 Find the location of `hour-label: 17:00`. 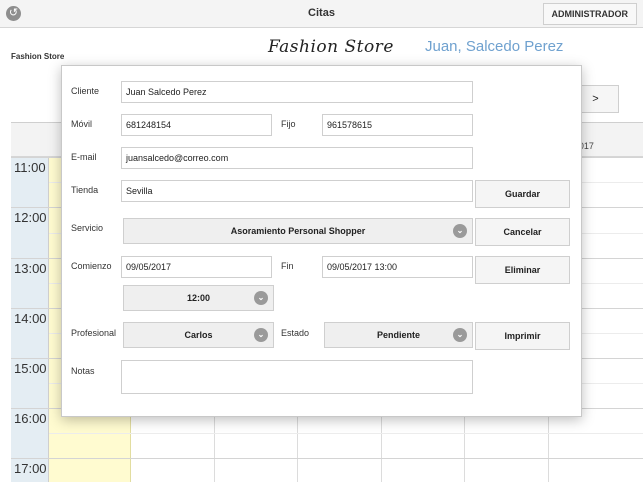

hour-label: 17:00 is located at coordinates (30, 468).